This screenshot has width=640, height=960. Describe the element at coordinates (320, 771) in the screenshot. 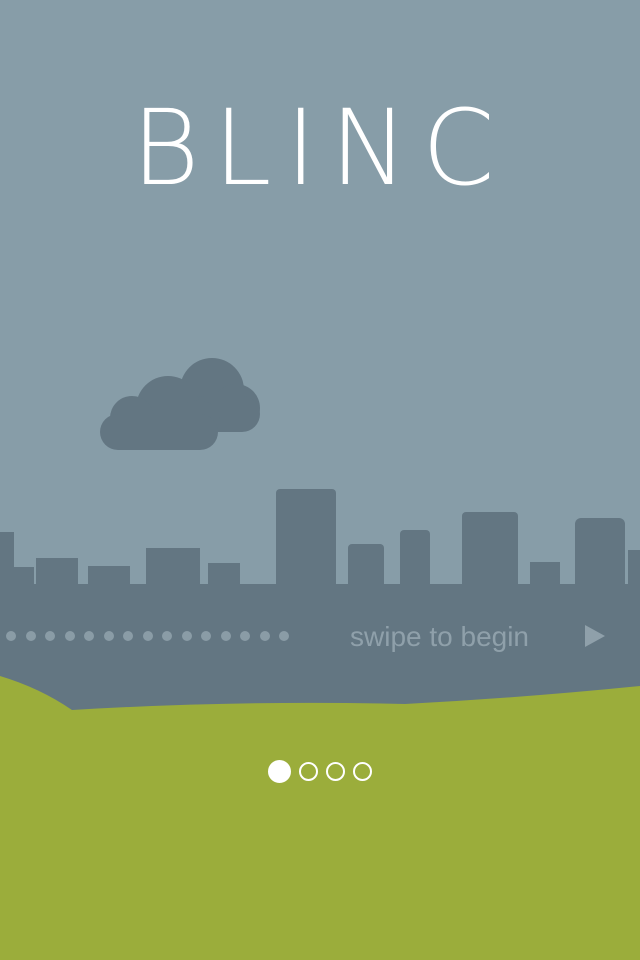

I see `page-indicator` at that location.